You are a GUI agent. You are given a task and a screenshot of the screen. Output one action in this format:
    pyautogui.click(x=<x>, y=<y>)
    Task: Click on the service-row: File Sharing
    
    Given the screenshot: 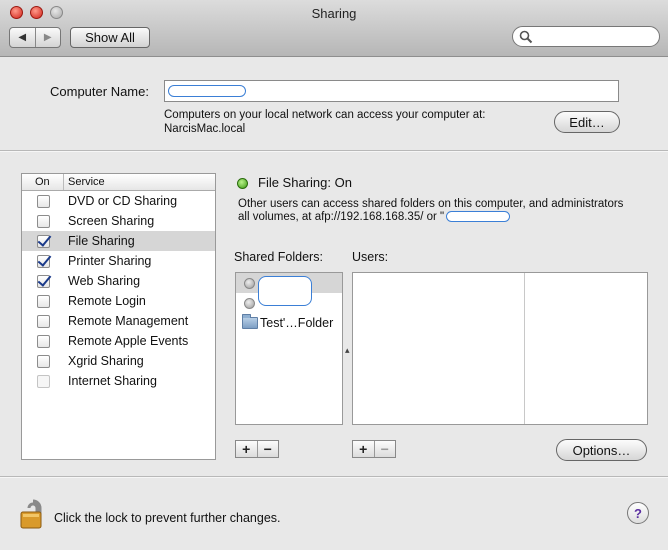 What is the action you would take?
    pyautogui.click(x=118, y=241)
    